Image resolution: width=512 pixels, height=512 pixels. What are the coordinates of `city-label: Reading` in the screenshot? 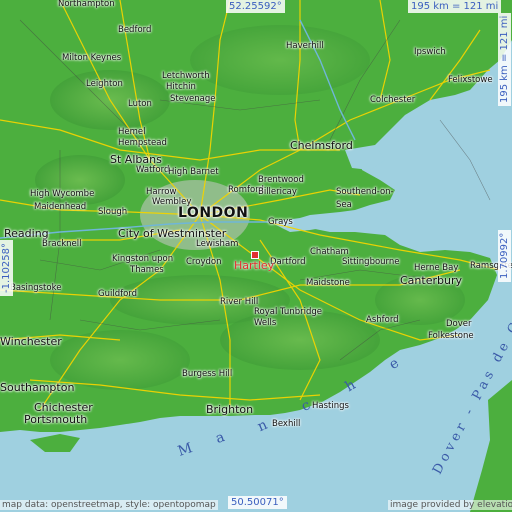 It's located at (26, 233).